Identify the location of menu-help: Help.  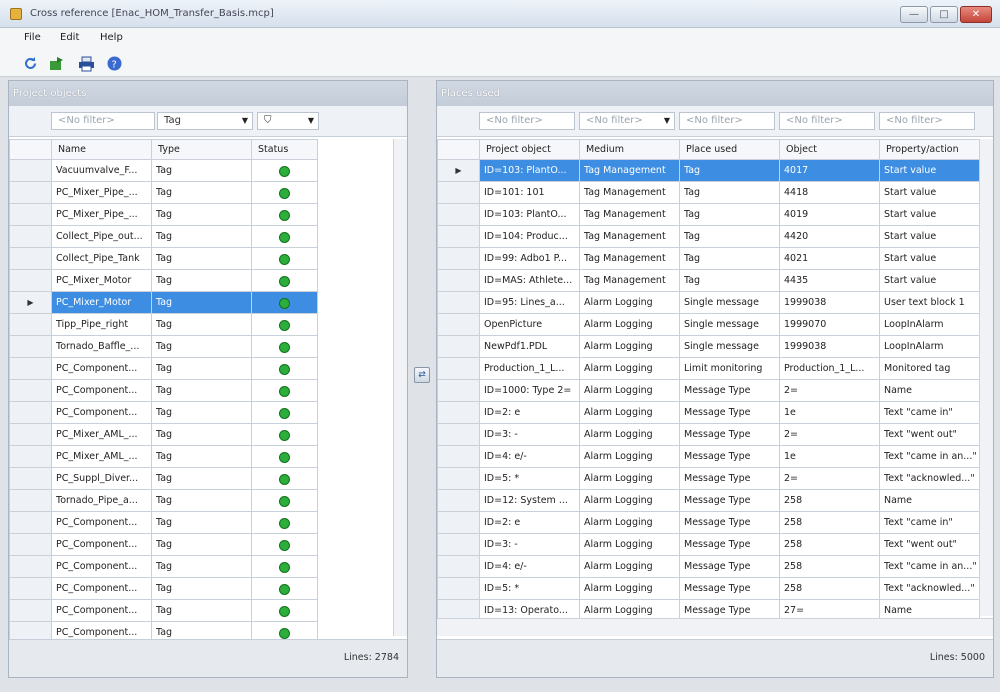
(111, 37).